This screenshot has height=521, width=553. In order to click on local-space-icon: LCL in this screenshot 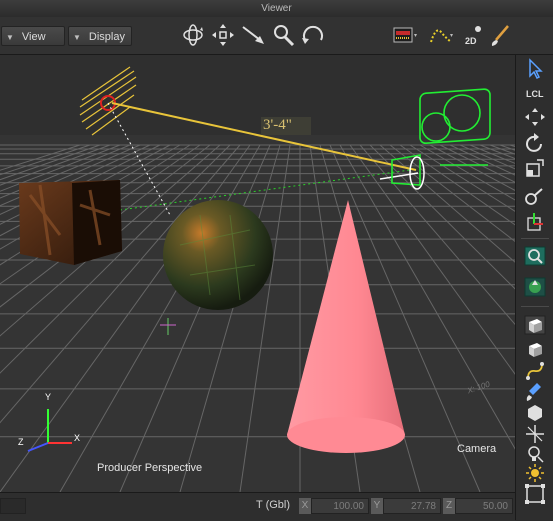, I will do `click(535, 92)`.